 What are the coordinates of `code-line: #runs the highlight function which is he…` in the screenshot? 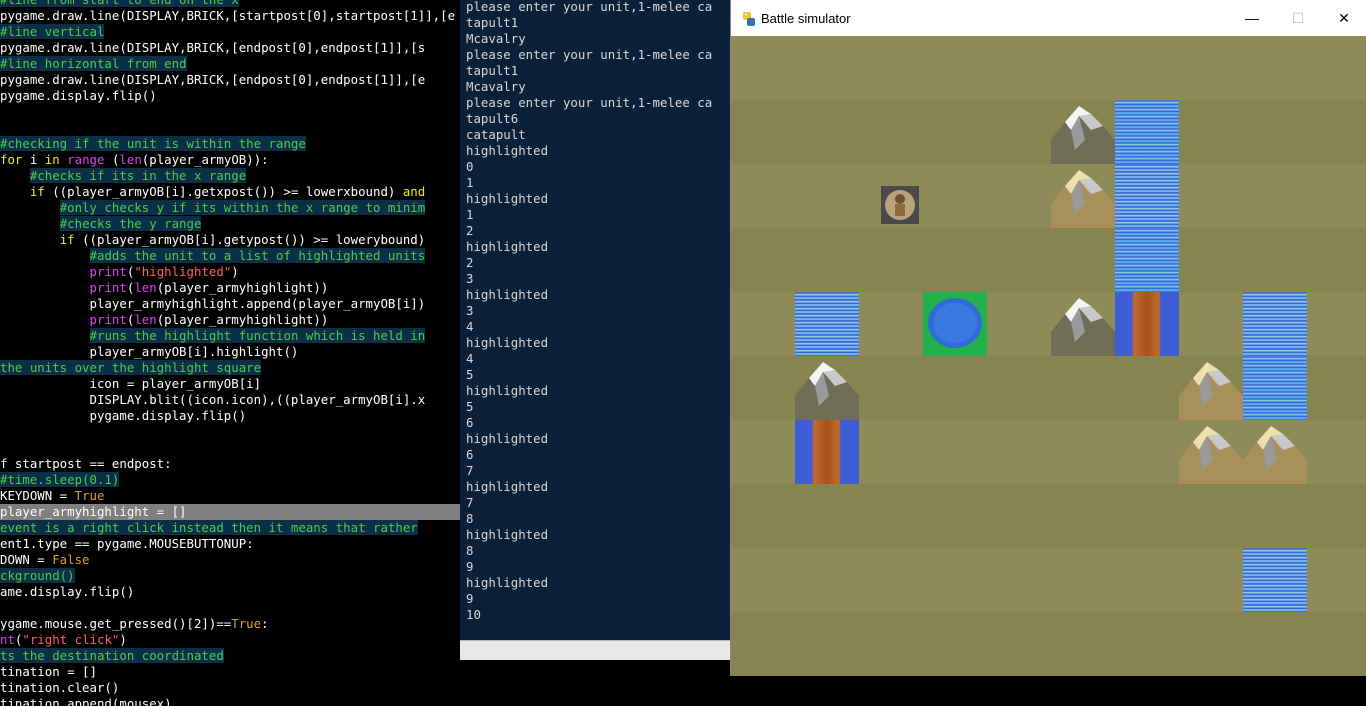 It's located at (213, 336).